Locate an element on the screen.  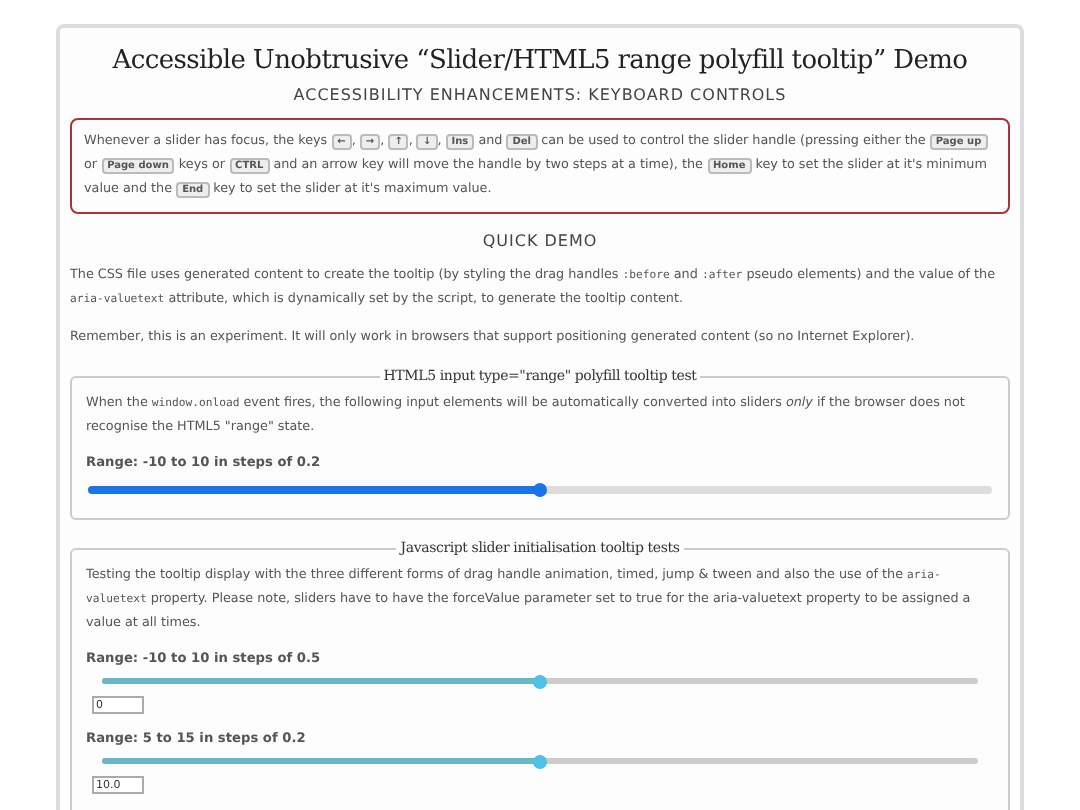
section-heading: QUICK DEMO is located at coordinates (540, 241).